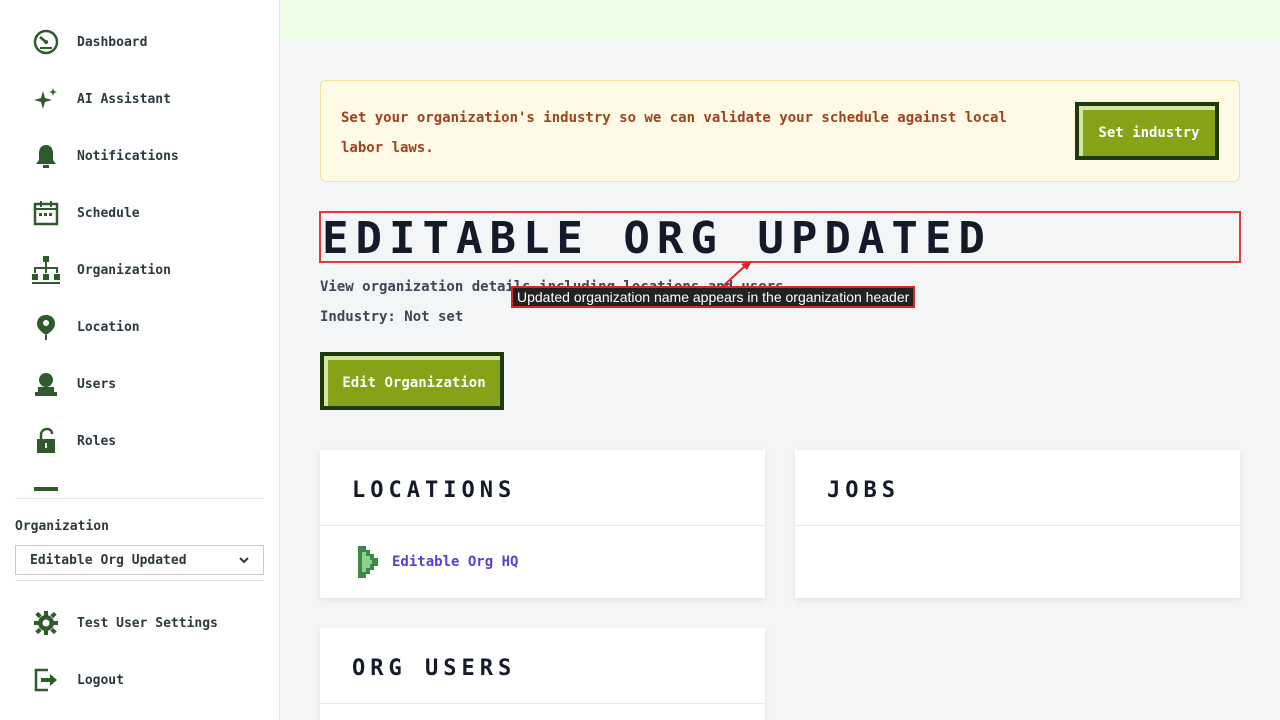  I want to click on sidebar-item-logout: Logout, so click(147, 680).